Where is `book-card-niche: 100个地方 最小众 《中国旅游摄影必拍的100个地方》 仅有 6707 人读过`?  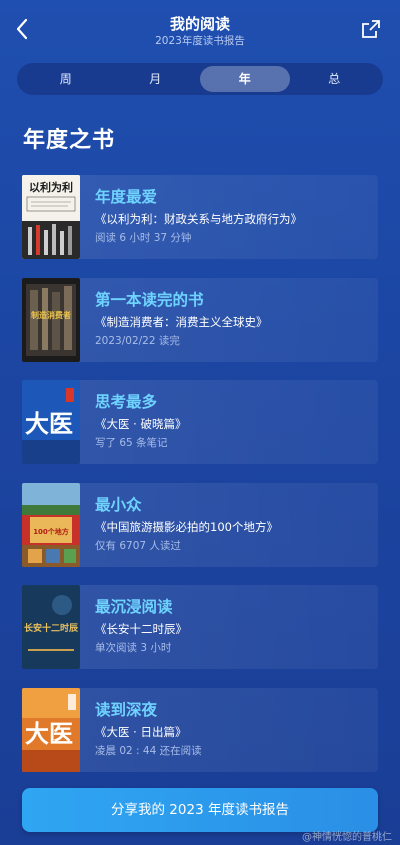 book-card-niche: 100个地方 最小众 《中国旅游摄影必拍的100个地方》 仅有 6707 人读过 is located at coordinates (200, 525).